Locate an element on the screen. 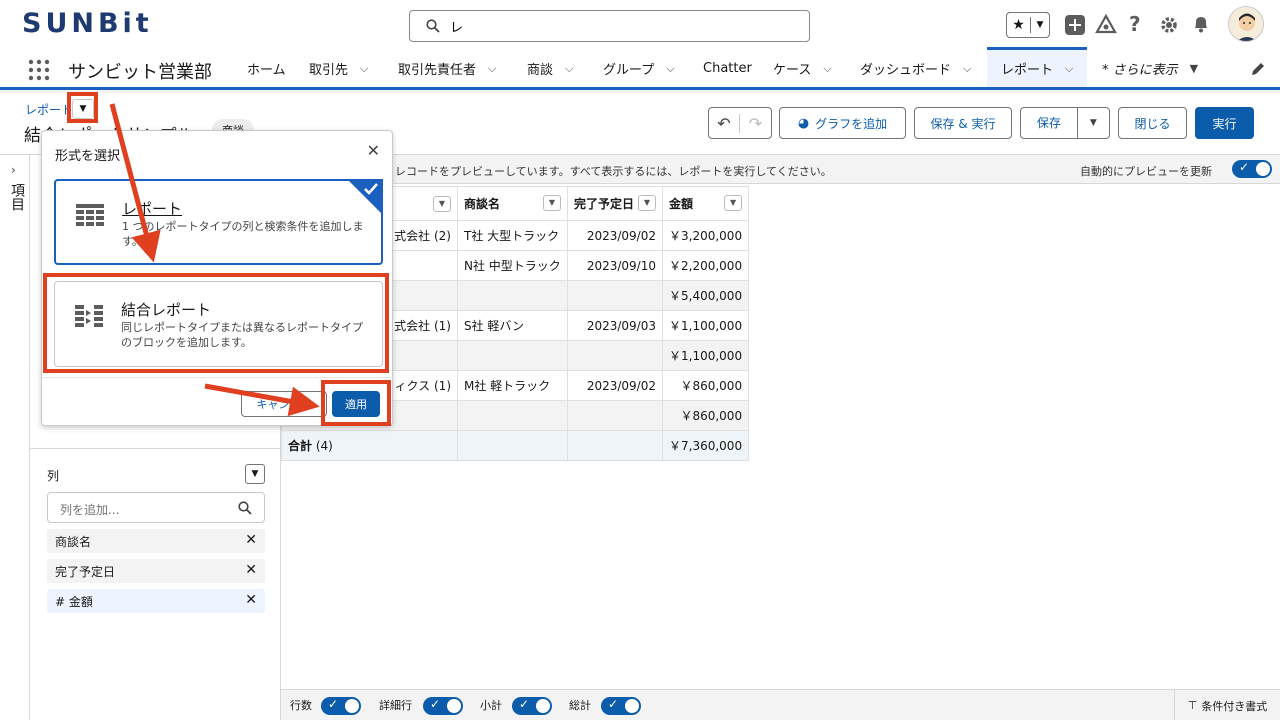 This screenshot has height=720, width=1280. save-and-run-button: 保存 & 実行 is located at coordinates (963, 123).